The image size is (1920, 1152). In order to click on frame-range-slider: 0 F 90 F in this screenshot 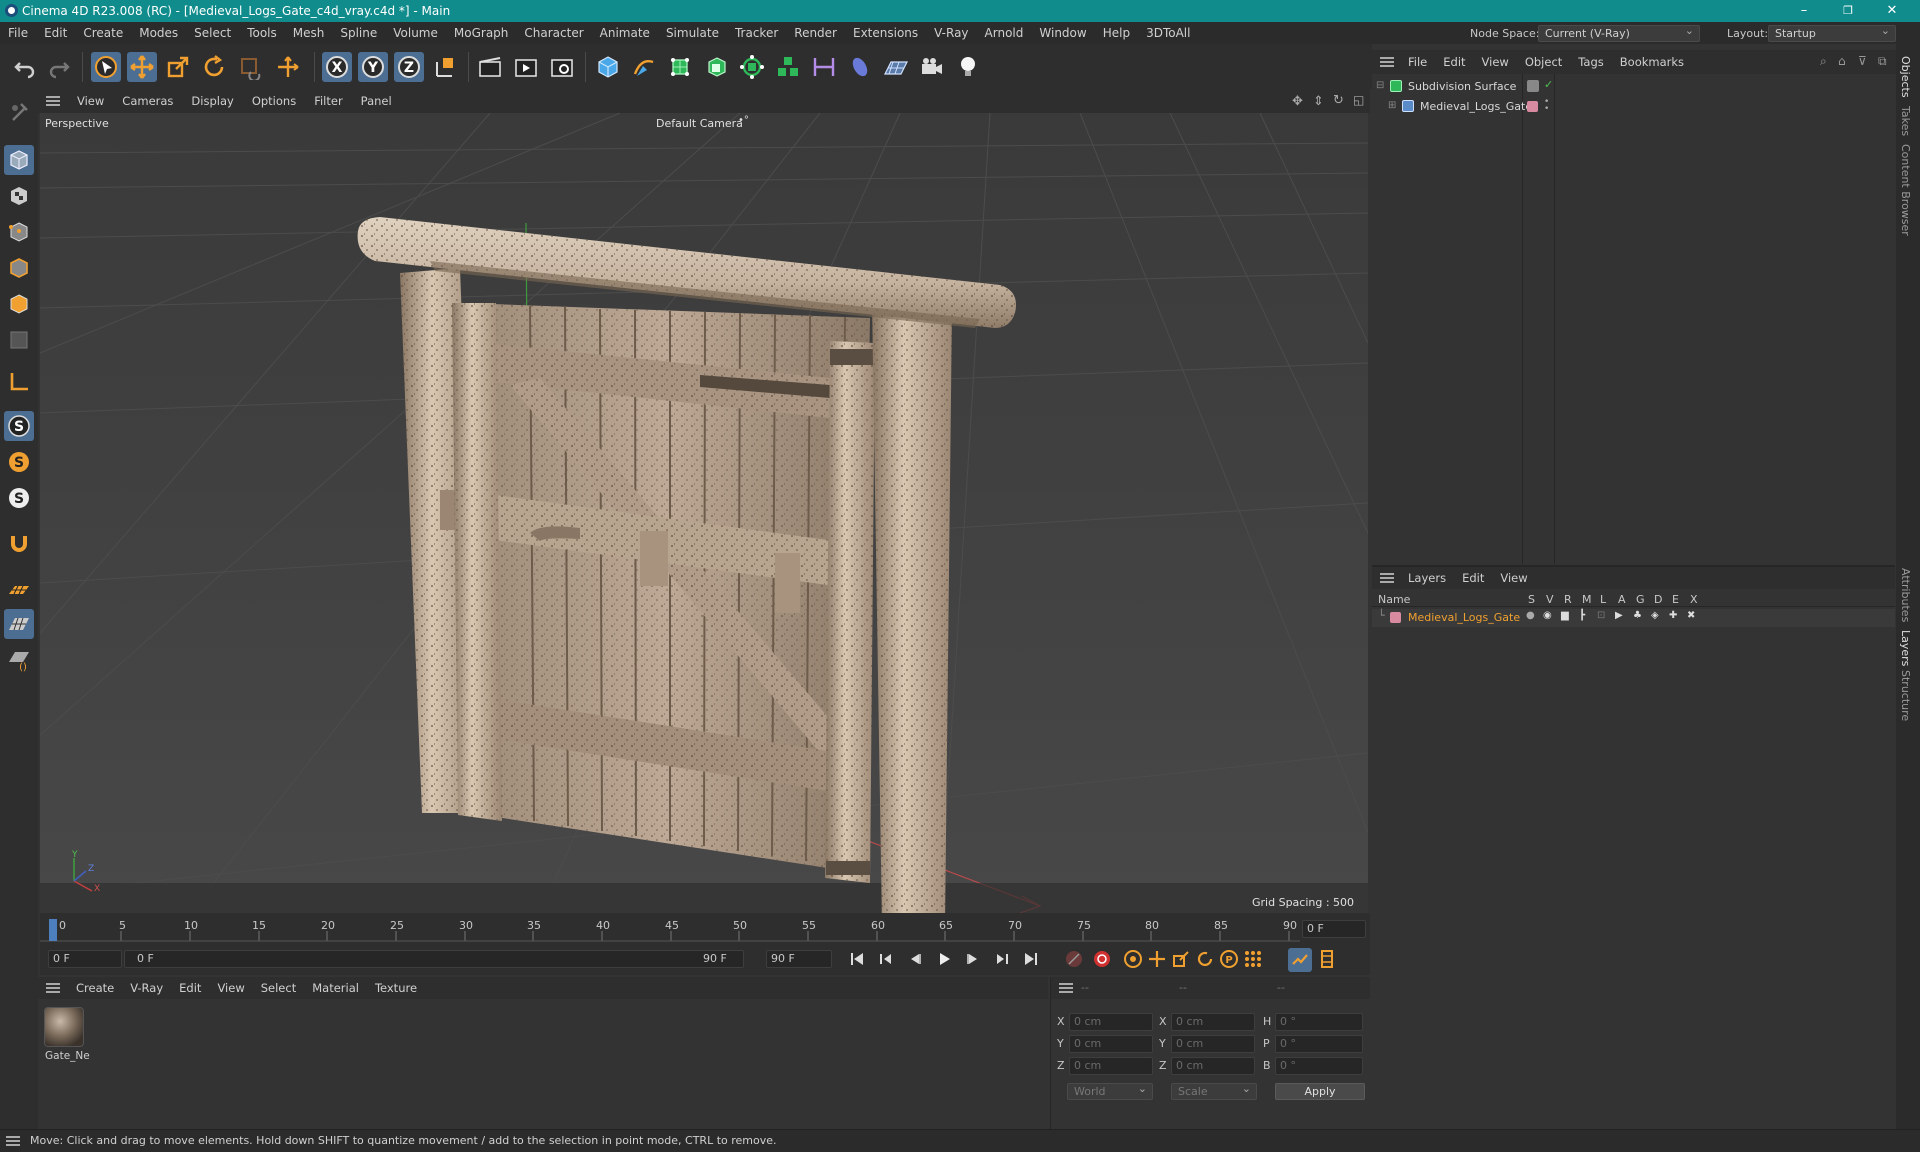, I will do `click(434, 959)`.